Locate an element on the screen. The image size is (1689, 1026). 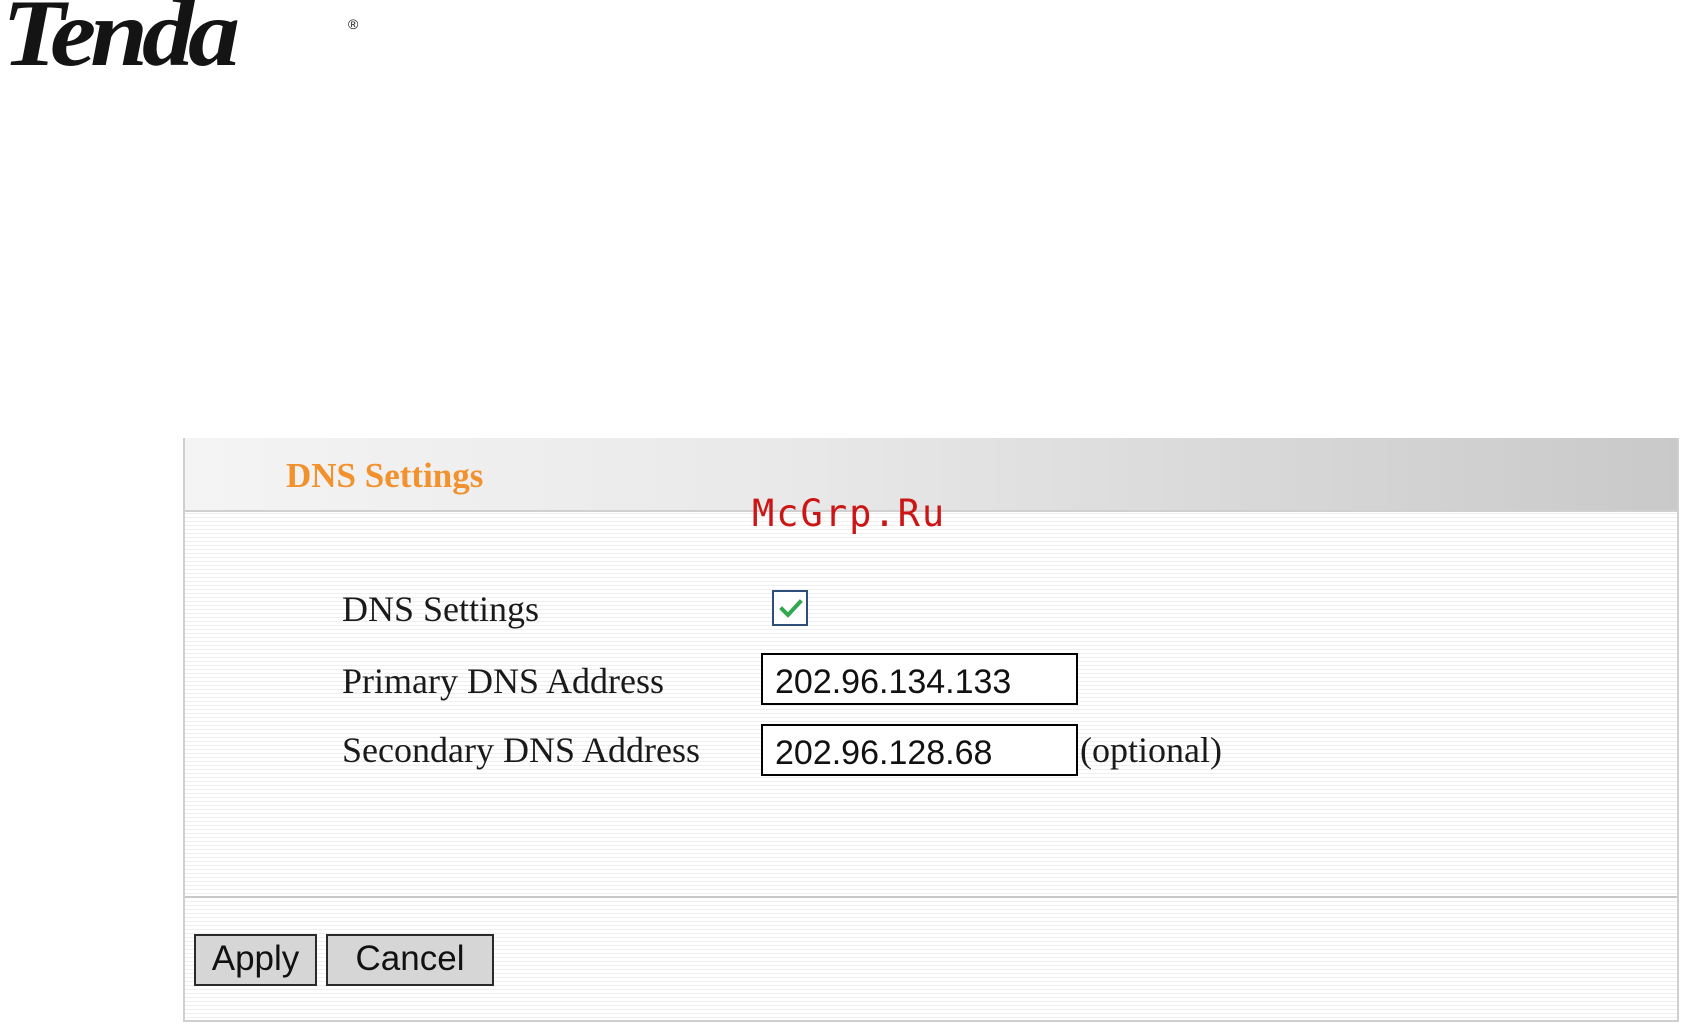
checkmark-icon is located at coordinates (791, 608).